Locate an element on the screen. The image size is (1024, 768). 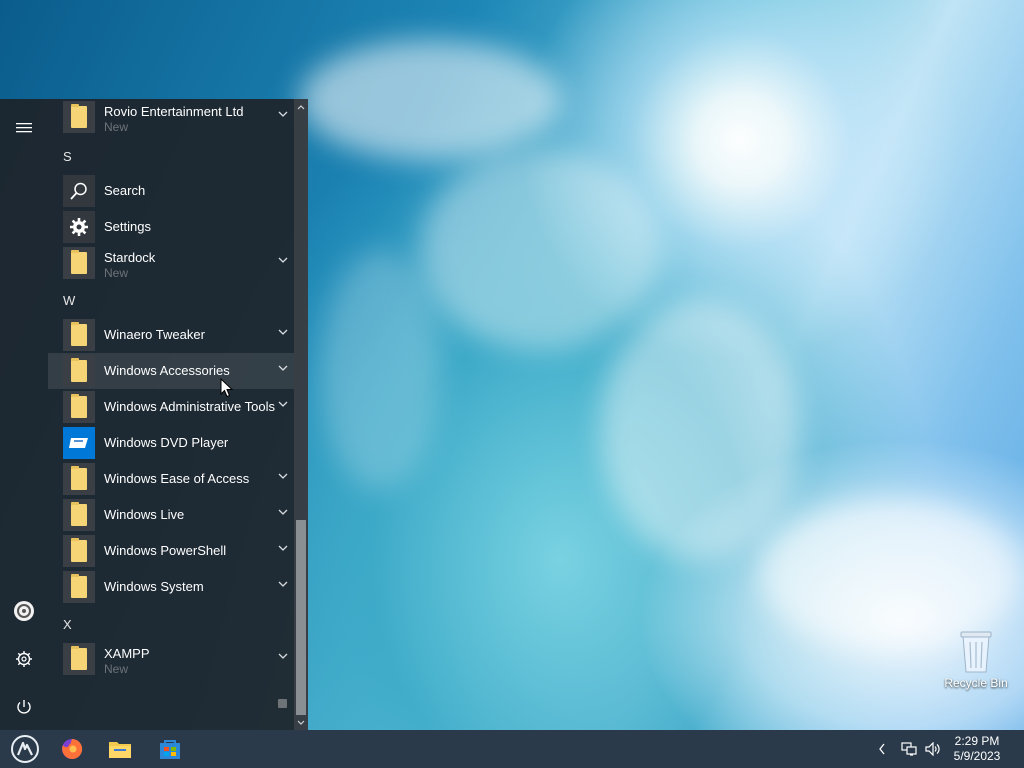
app-item-label: Windows Accessories is located at coordinates (167, 370).